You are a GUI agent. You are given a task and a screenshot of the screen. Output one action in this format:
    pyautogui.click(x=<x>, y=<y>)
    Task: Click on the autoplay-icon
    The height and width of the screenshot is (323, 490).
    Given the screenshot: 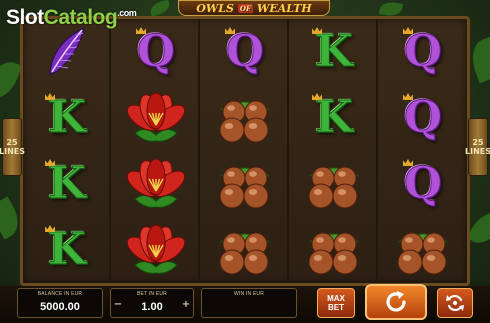 What is the action you would take?
    pyautogui.click(x=455, y=303)
    